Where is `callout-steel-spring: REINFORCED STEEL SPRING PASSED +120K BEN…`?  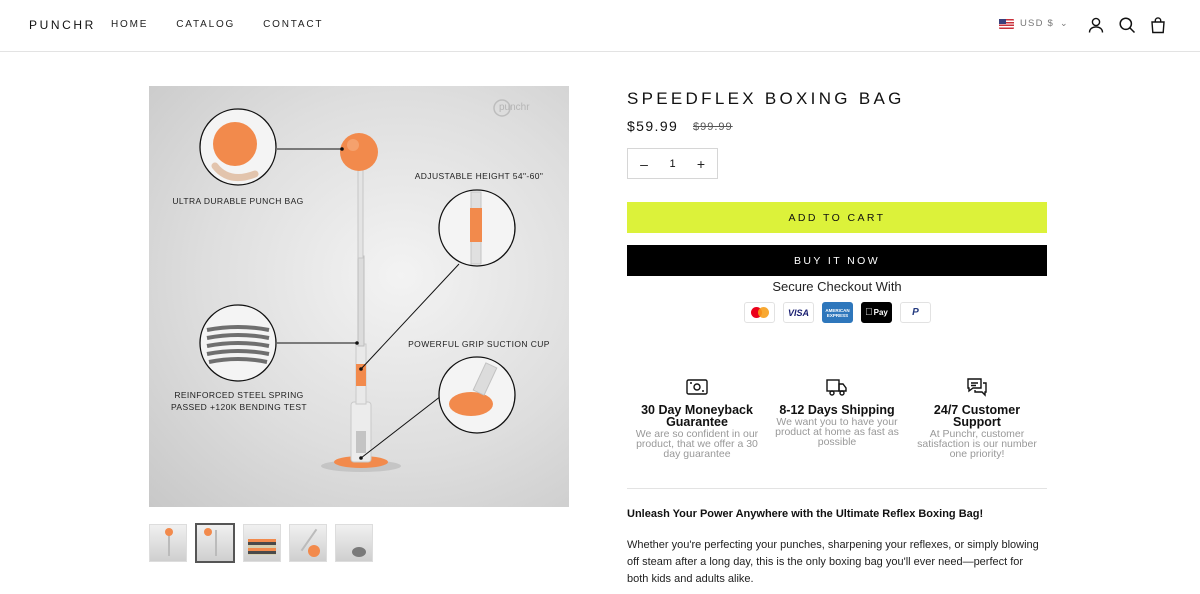
callout-steel-spring: REINFORCED STEEL SPRING PASSED +120K BEN… is located at coordinates (239, 401).